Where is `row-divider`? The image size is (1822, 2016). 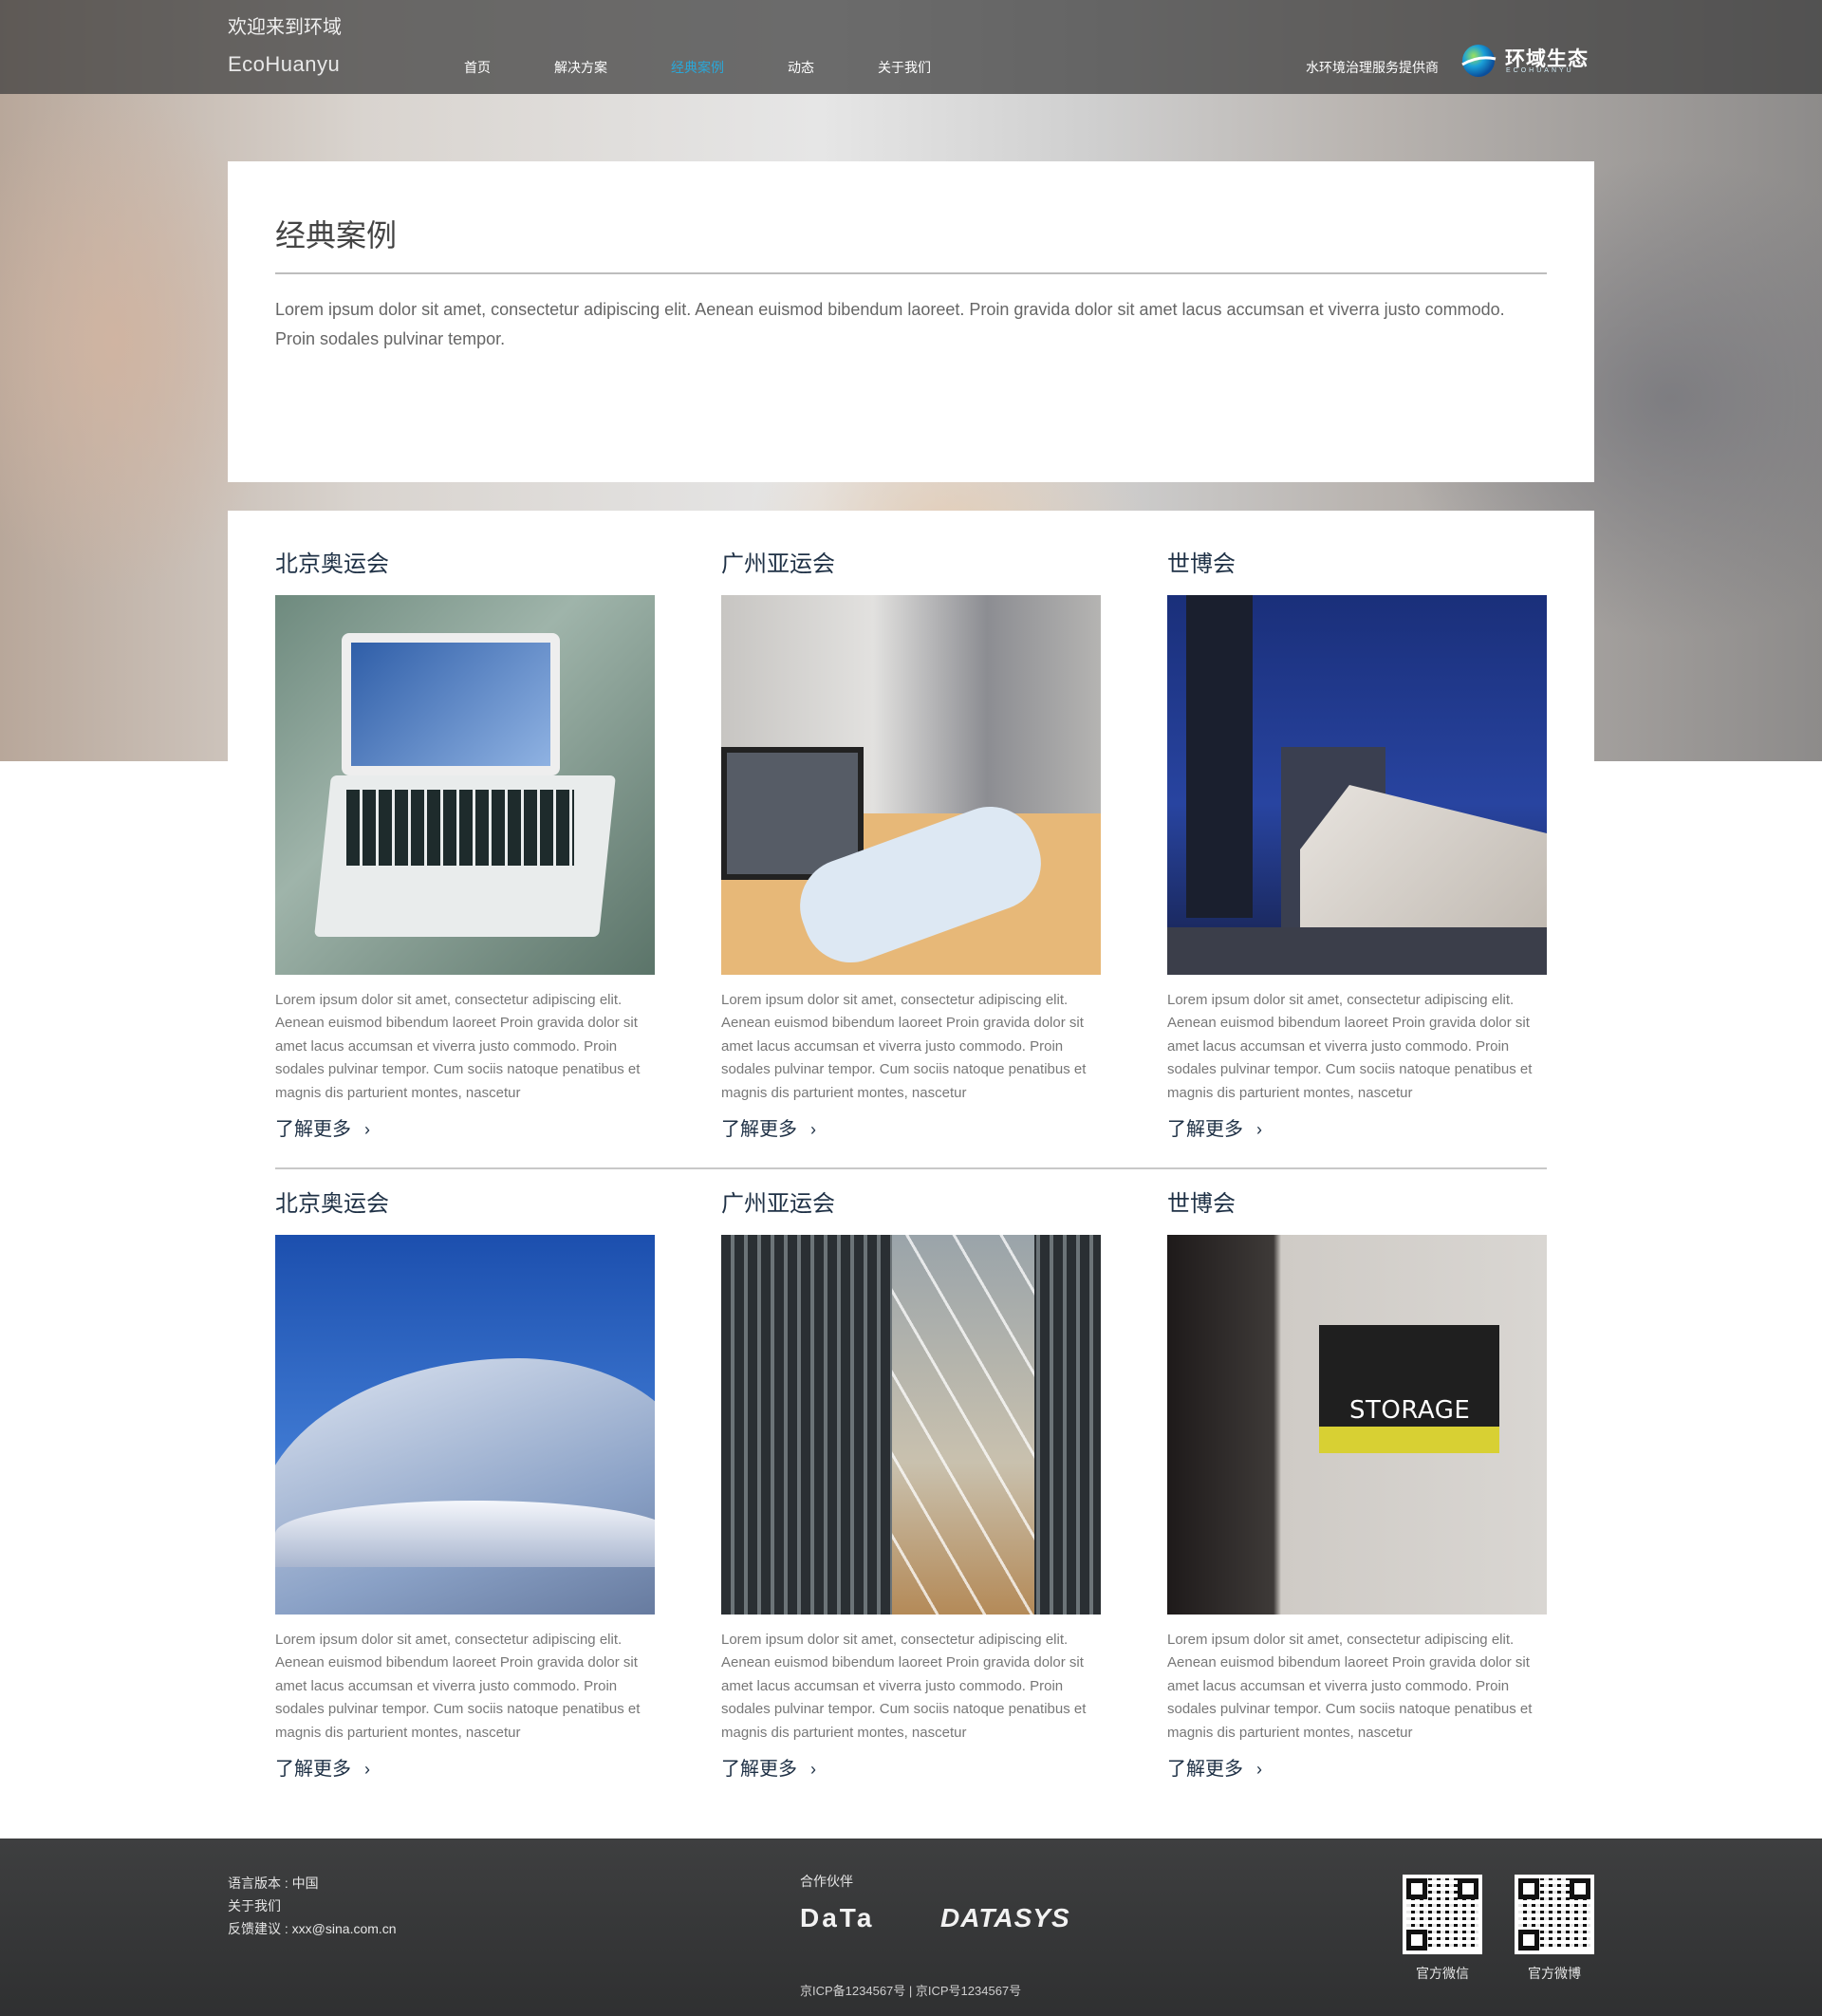 row-divider is located at coordinates (911, 1168).